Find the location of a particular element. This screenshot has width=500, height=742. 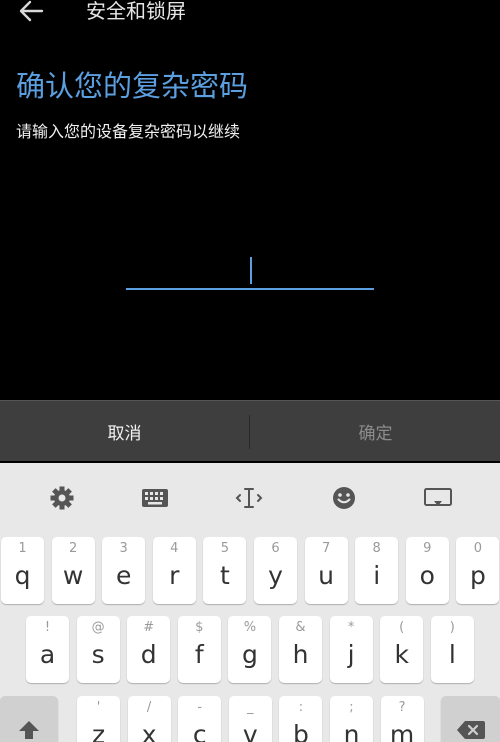

key-k: (k is located at coordinates (402, 649).